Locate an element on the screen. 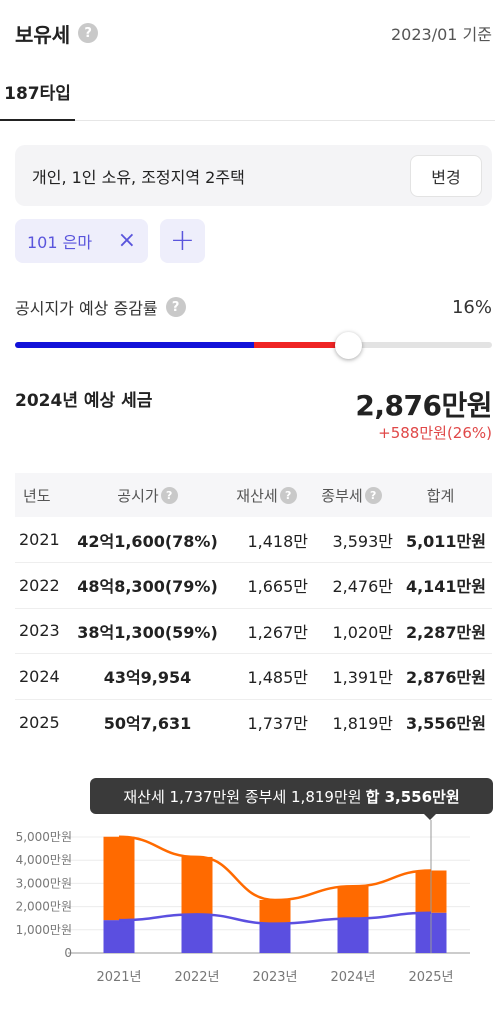 The width and height of the screenshot is (495, 1024). table-row: 2022 48억8,300(79%) 1,665만 2,476만 4,141만원 is located at coordinates (253, 585).